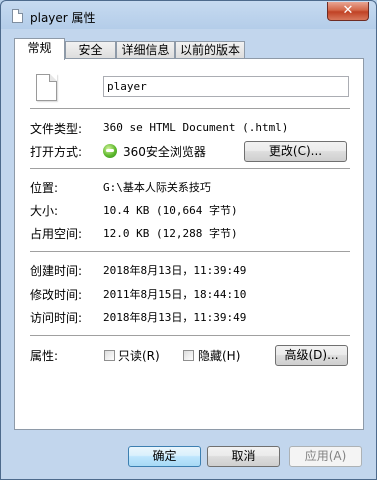  I want to click on location-value: G:\基本人际关系技巧, so click(157, 187).